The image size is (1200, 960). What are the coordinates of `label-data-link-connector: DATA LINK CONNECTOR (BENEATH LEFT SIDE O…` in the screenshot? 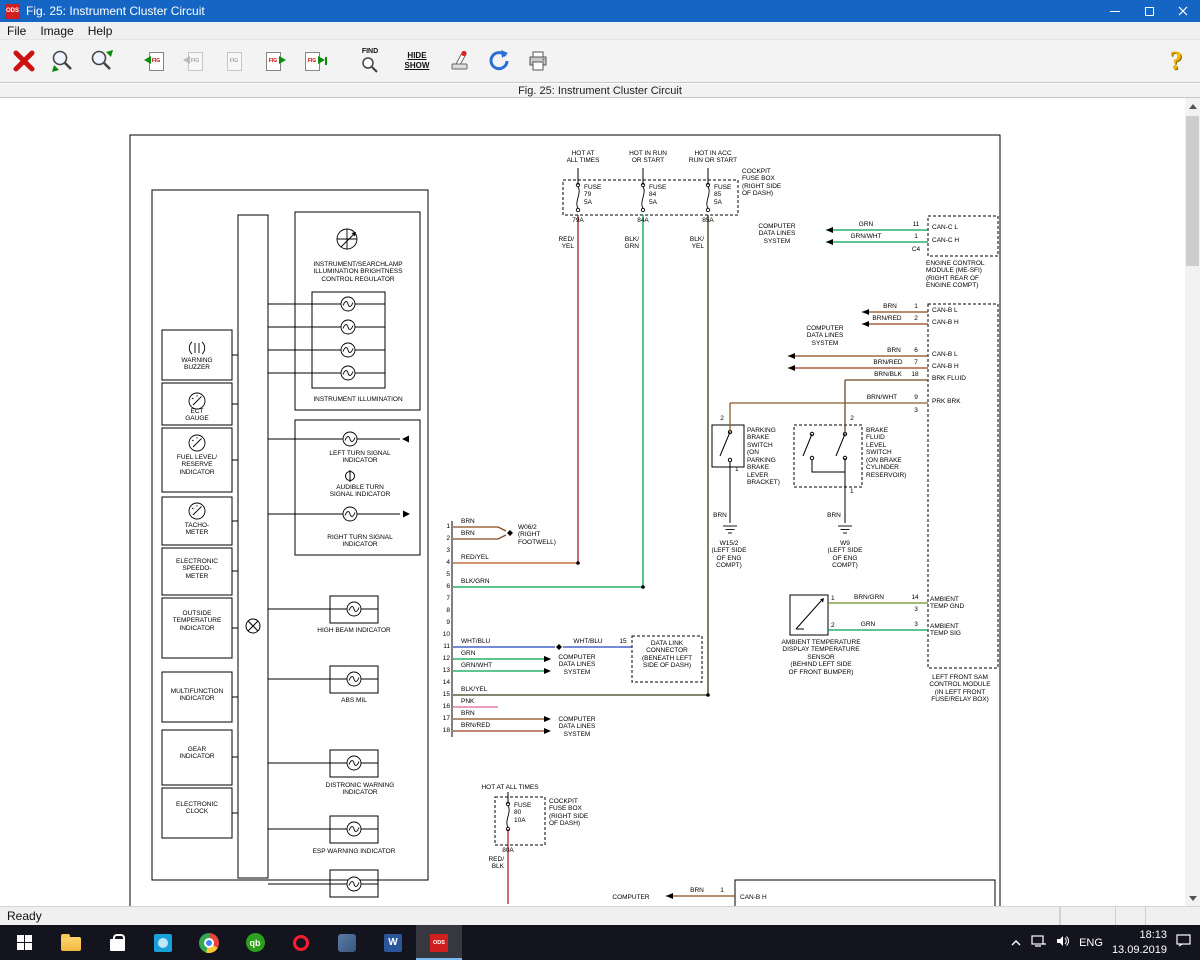 It's located at (667, 655).